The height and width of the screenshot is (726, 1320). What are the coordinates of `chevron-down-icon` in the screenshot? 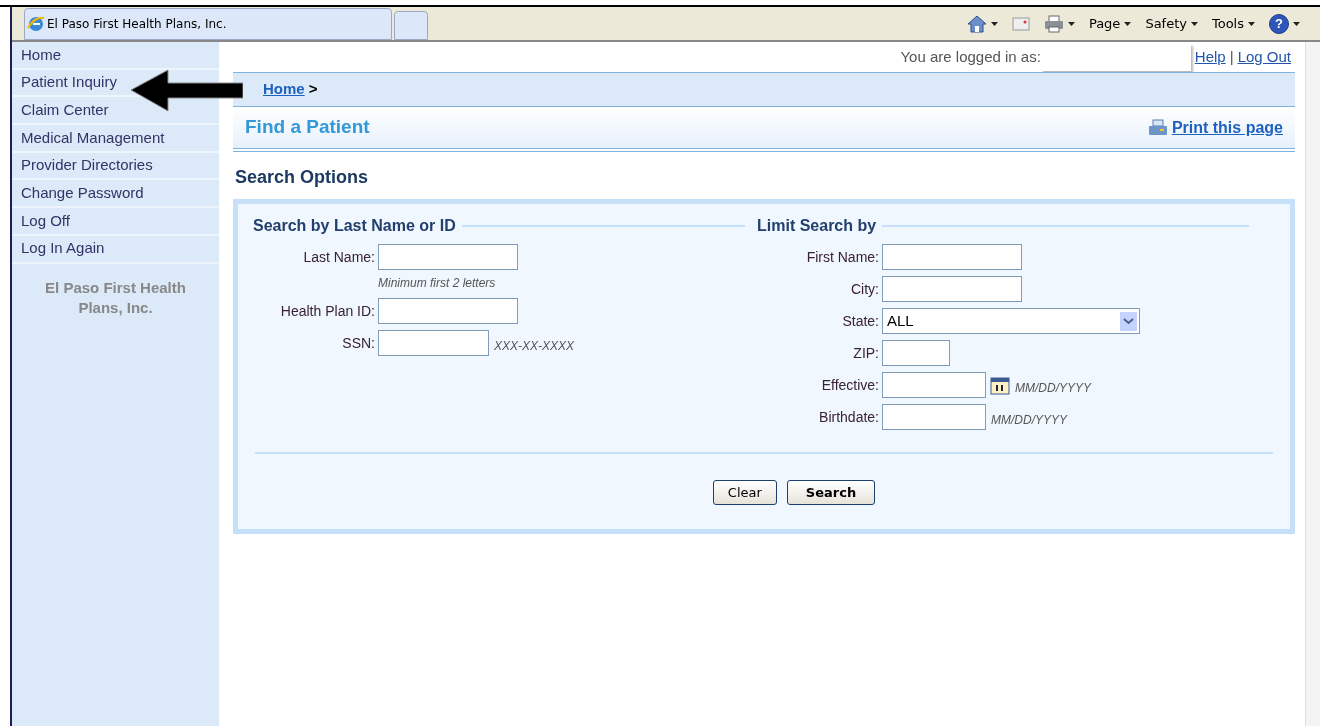 It's located at (1128, 321).